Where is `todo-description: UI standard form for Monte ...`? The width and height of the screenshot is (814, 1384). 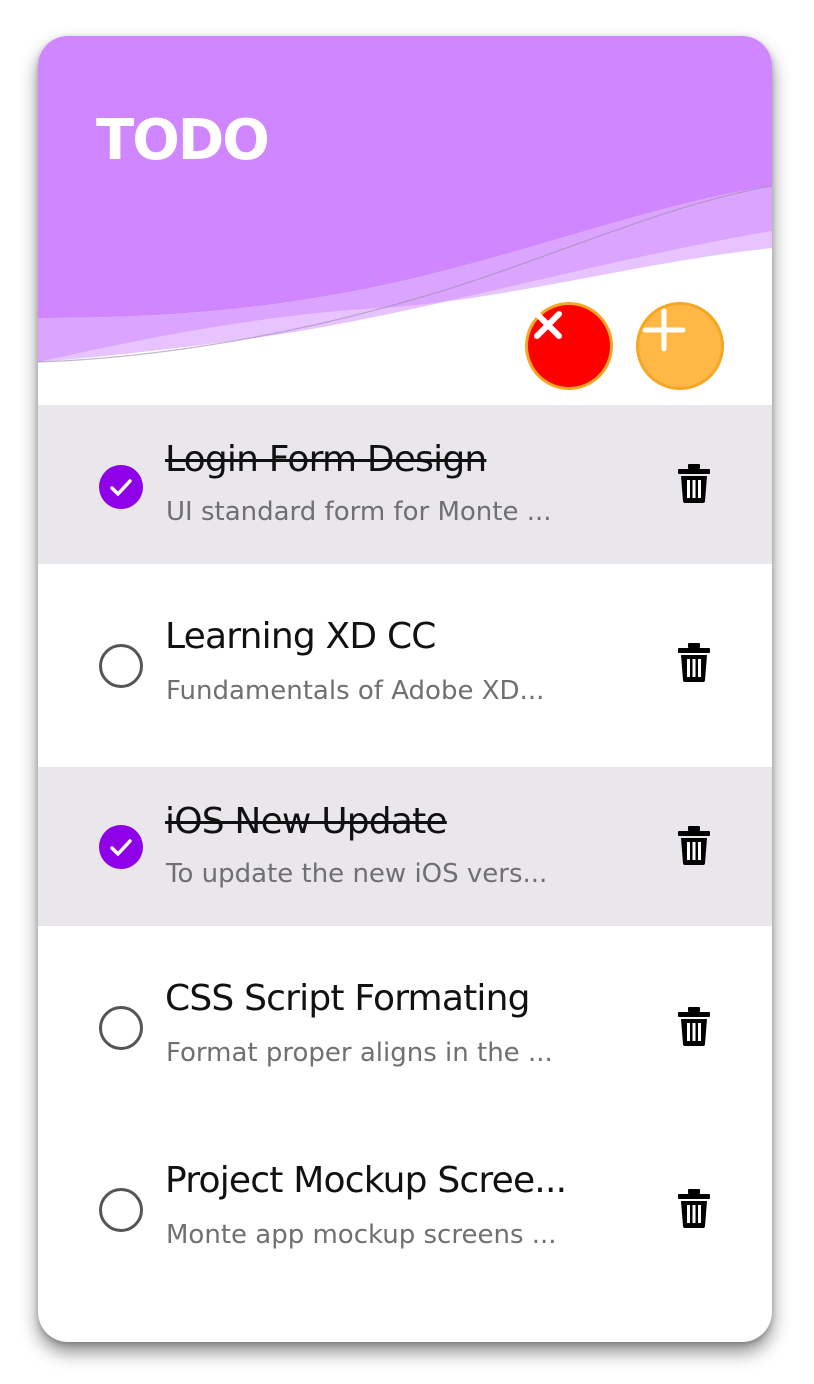 todo-description: UI standard form for Monte ... is located at coordinates (359, 512).